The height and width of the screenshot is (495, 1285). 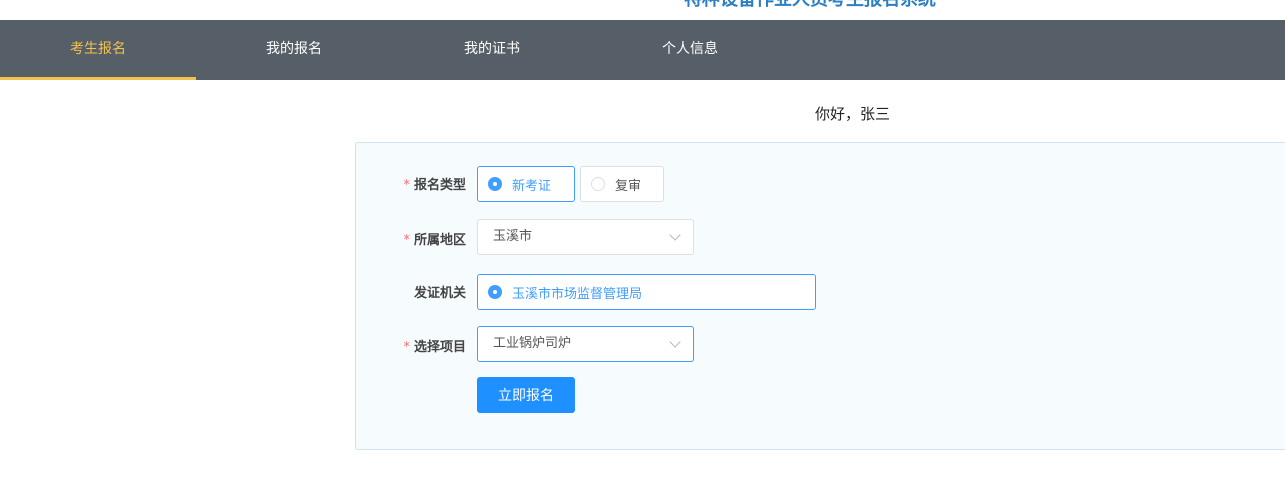 What do you see at coordinates (439, 185) in the screenshot?
I see `registration-type-label-text: 报名类型` at bounding box center [439, 185].